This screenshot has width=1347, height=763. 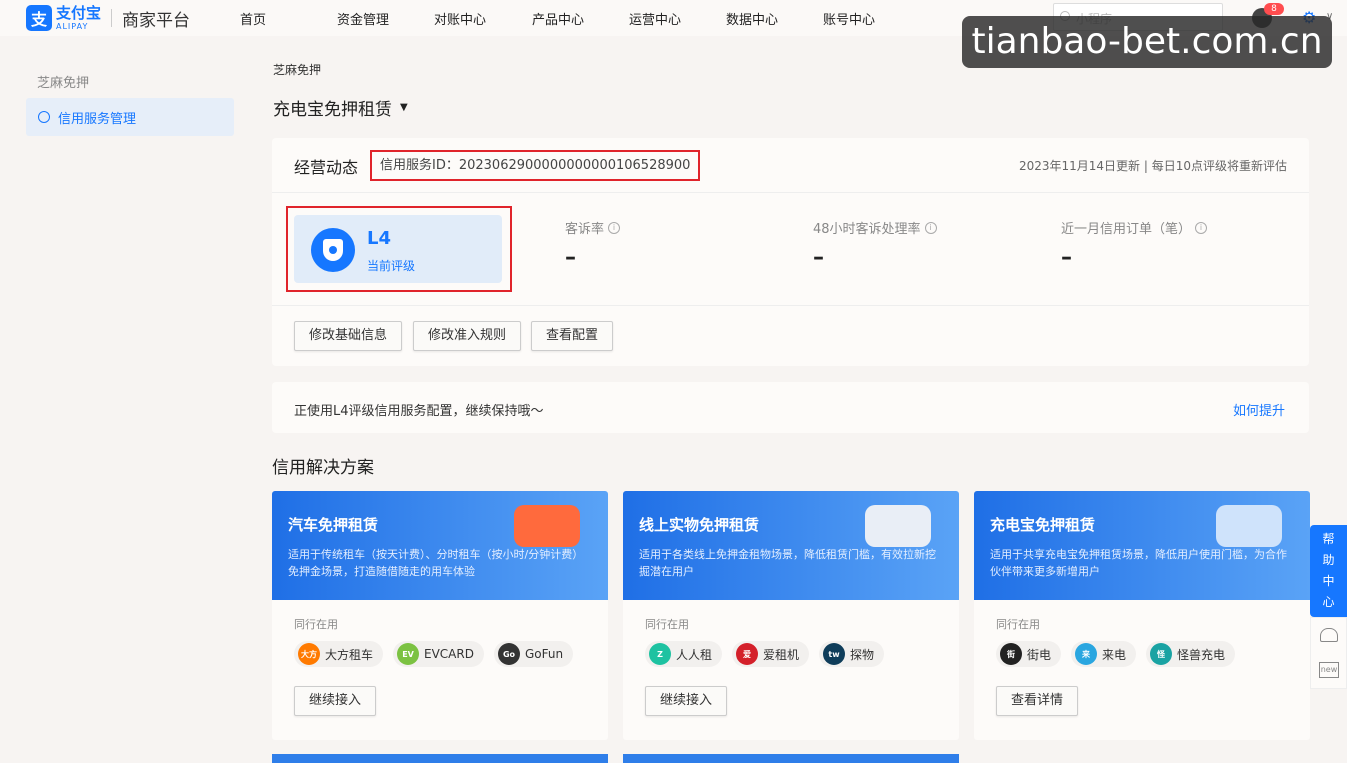 I want to click on edit-basic-info-button: 修改基础信息, so click(x=348, y=336).